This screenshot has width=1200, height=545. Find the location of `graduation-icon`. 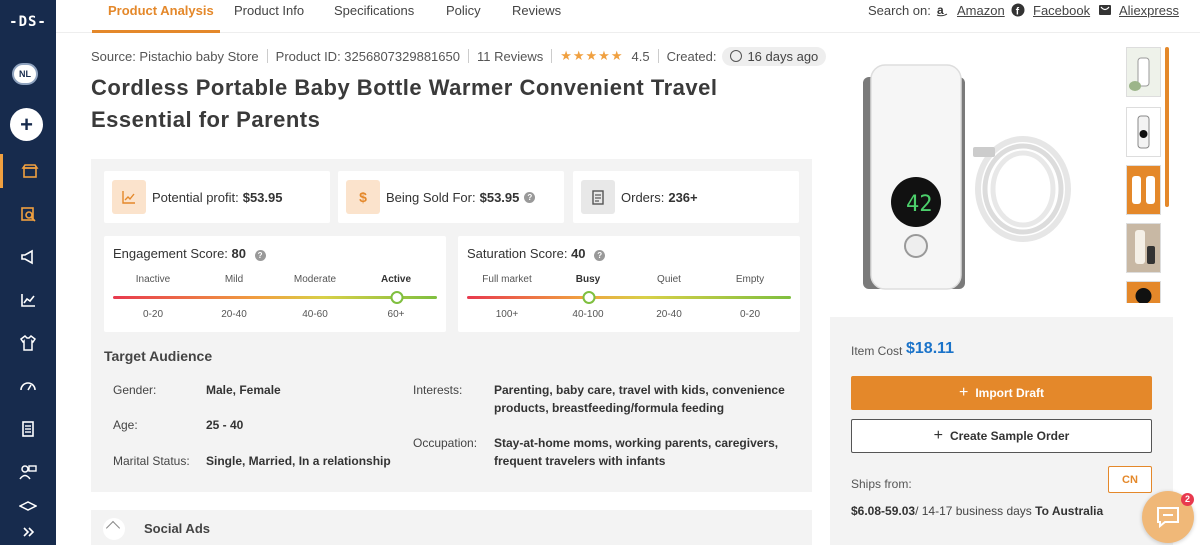

graduation-icon is located at coordinates (28, 506).